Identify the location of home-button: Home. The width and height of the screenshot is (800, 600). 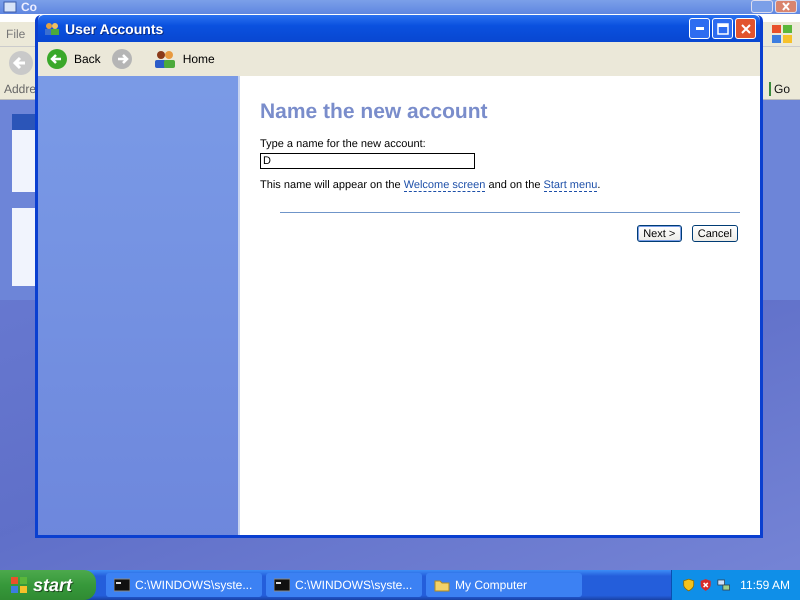
(183, 59).